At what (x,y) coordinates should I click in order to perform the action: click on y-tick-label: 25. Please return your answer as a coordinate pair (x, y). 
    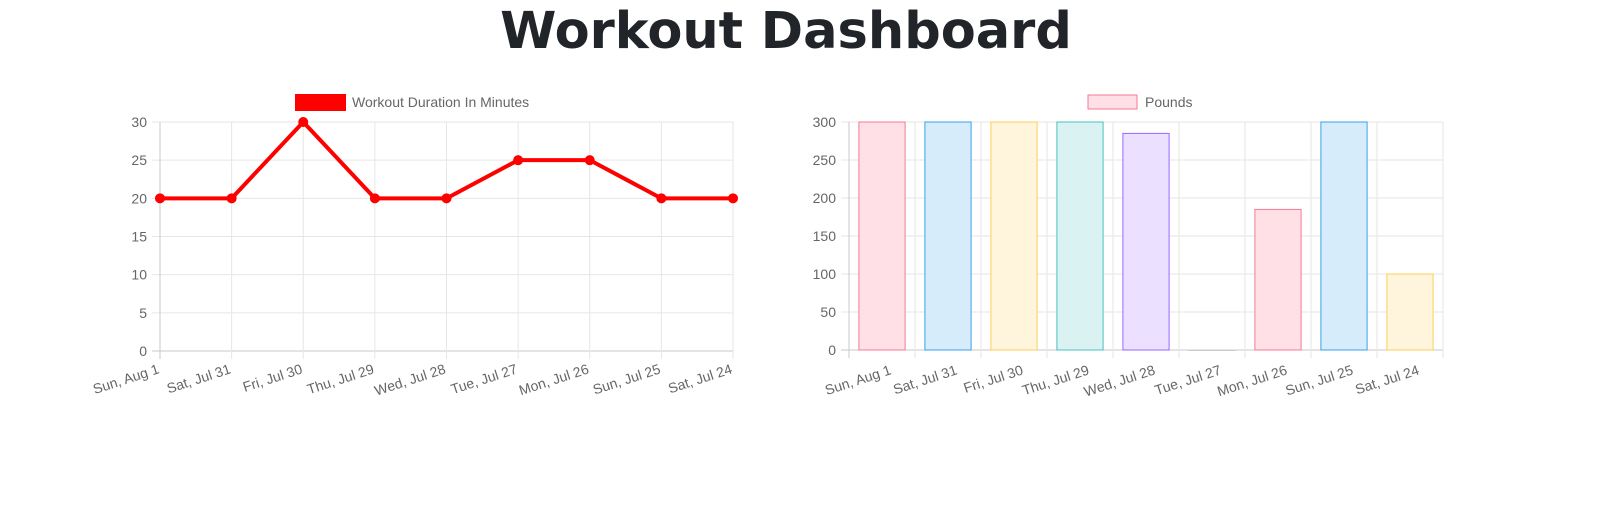
    Looking at the image, I should click on (139, 160).